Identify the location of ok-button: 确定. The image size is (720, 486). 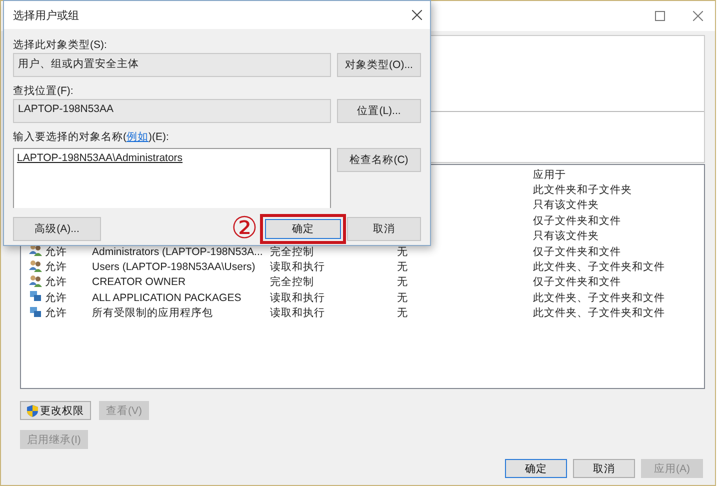
(303, 229).